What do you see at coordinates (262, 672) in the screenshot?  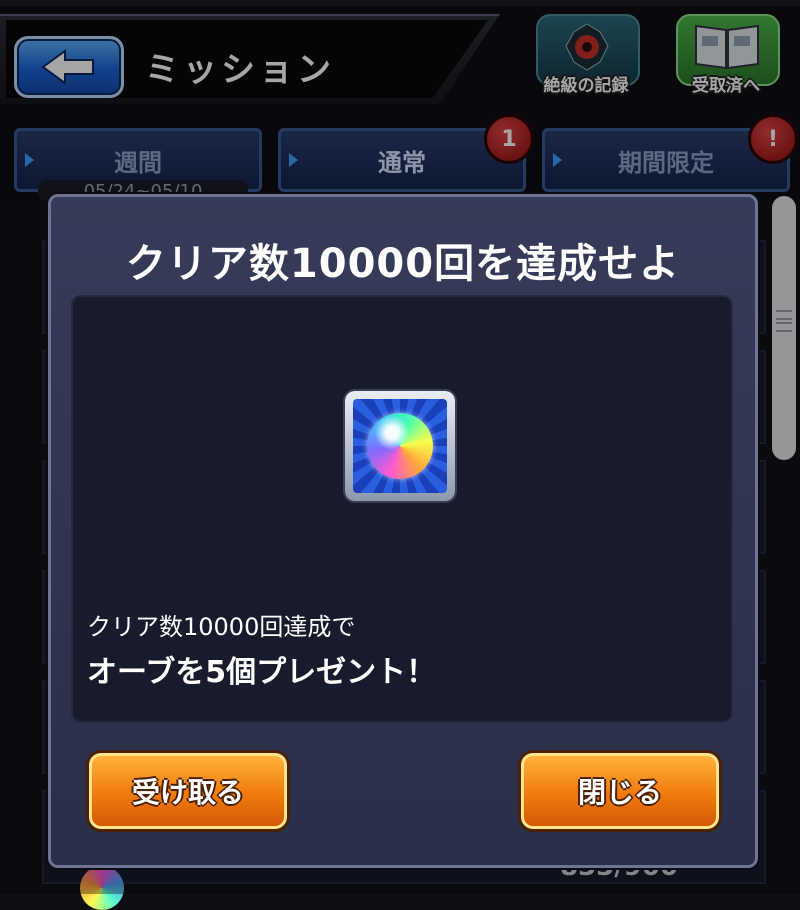 I see `reward-description-line2: オーブを5個プレゼント！` at bounding box center [262, 672].